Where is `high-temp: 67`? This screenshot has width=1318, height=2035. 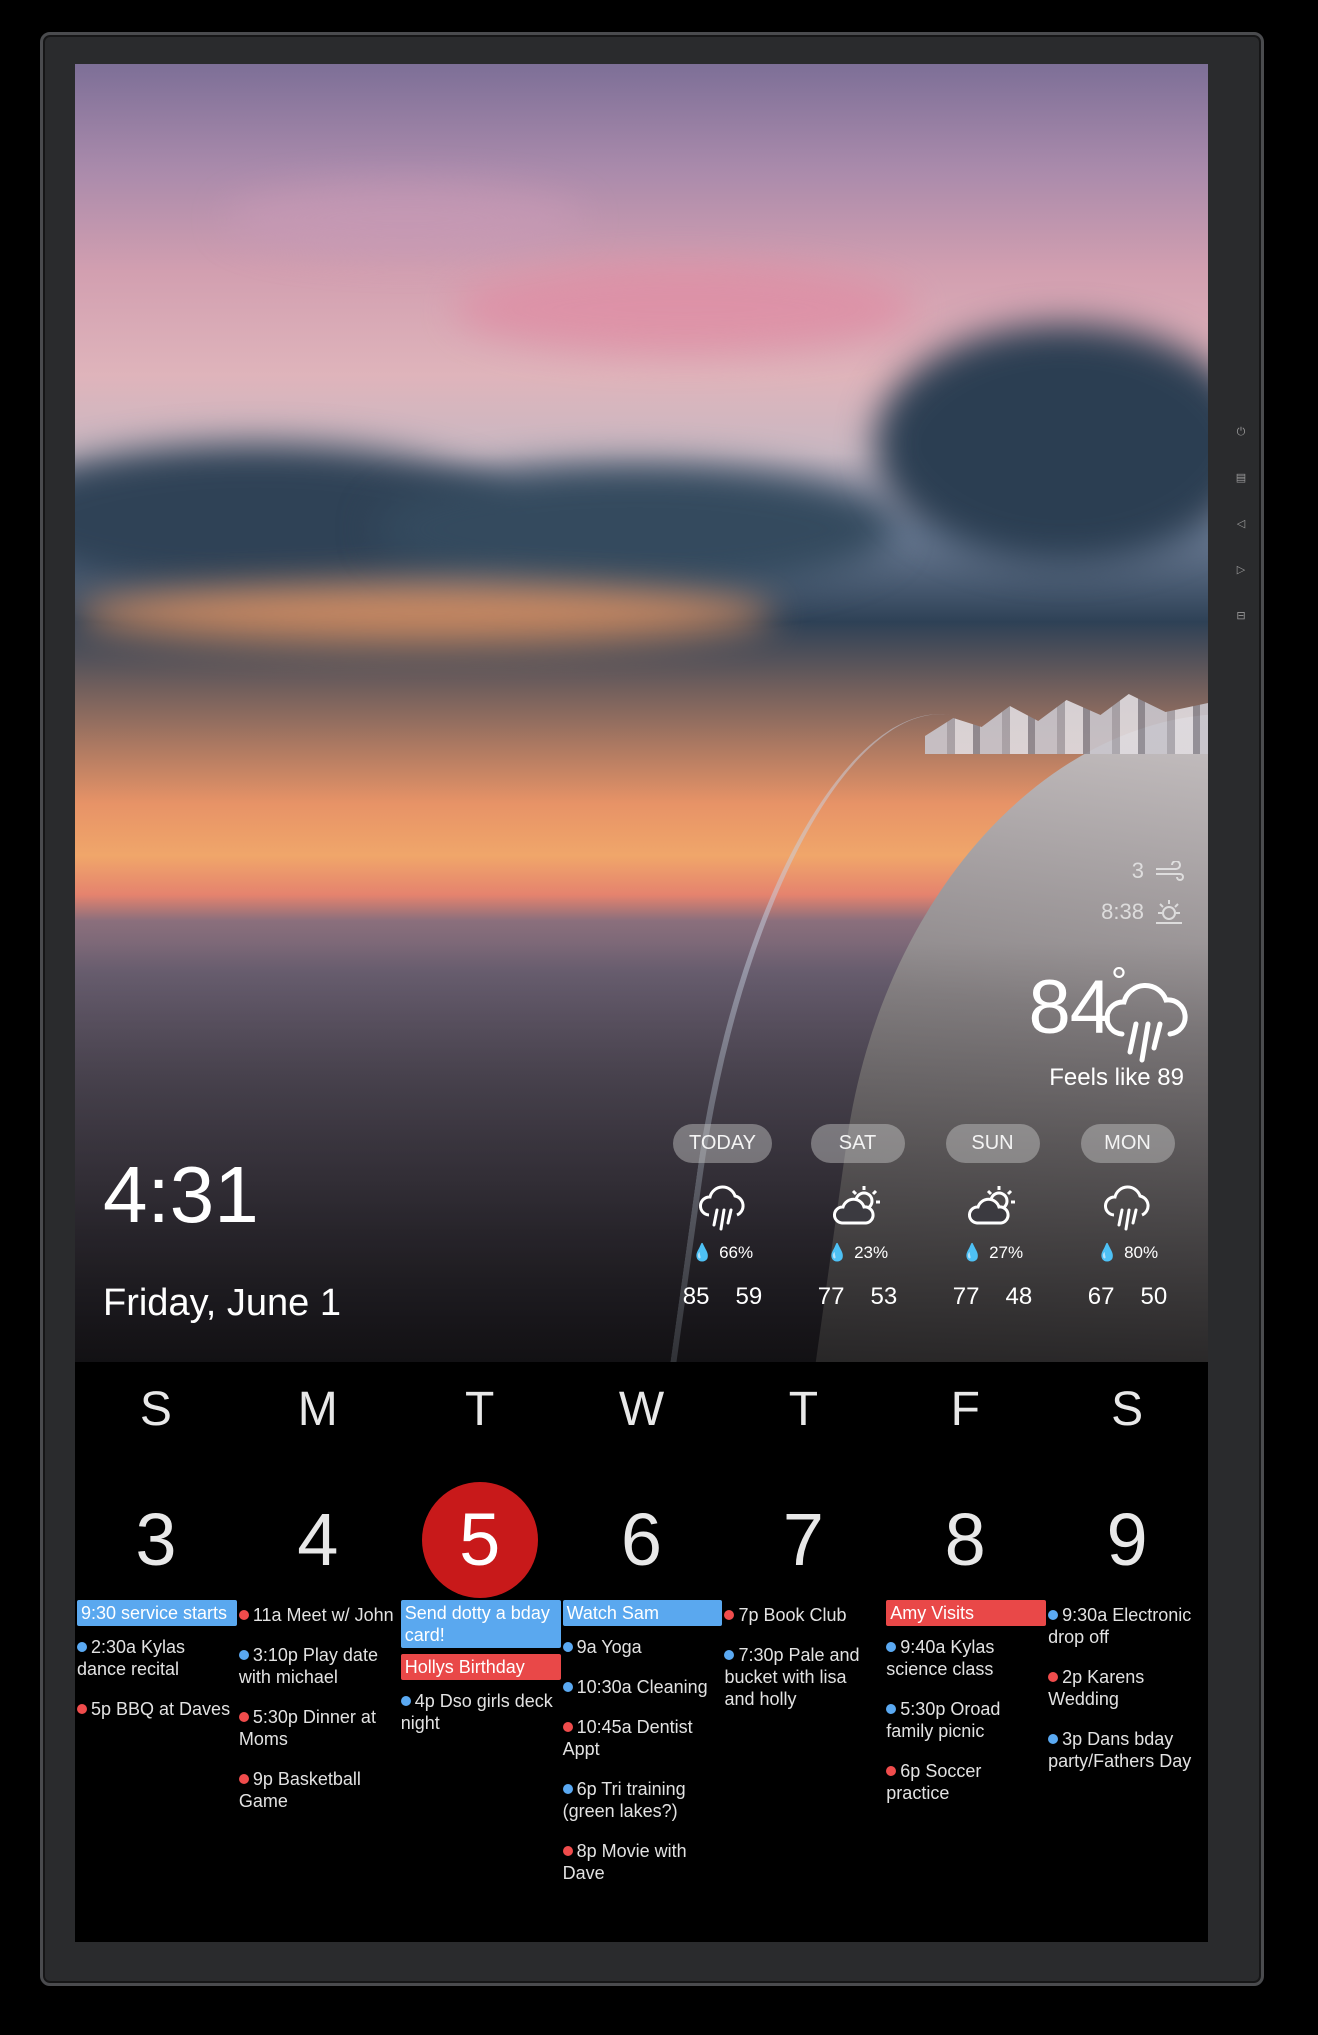 high-temp: 67 is located at coordinates (1101, 1296).